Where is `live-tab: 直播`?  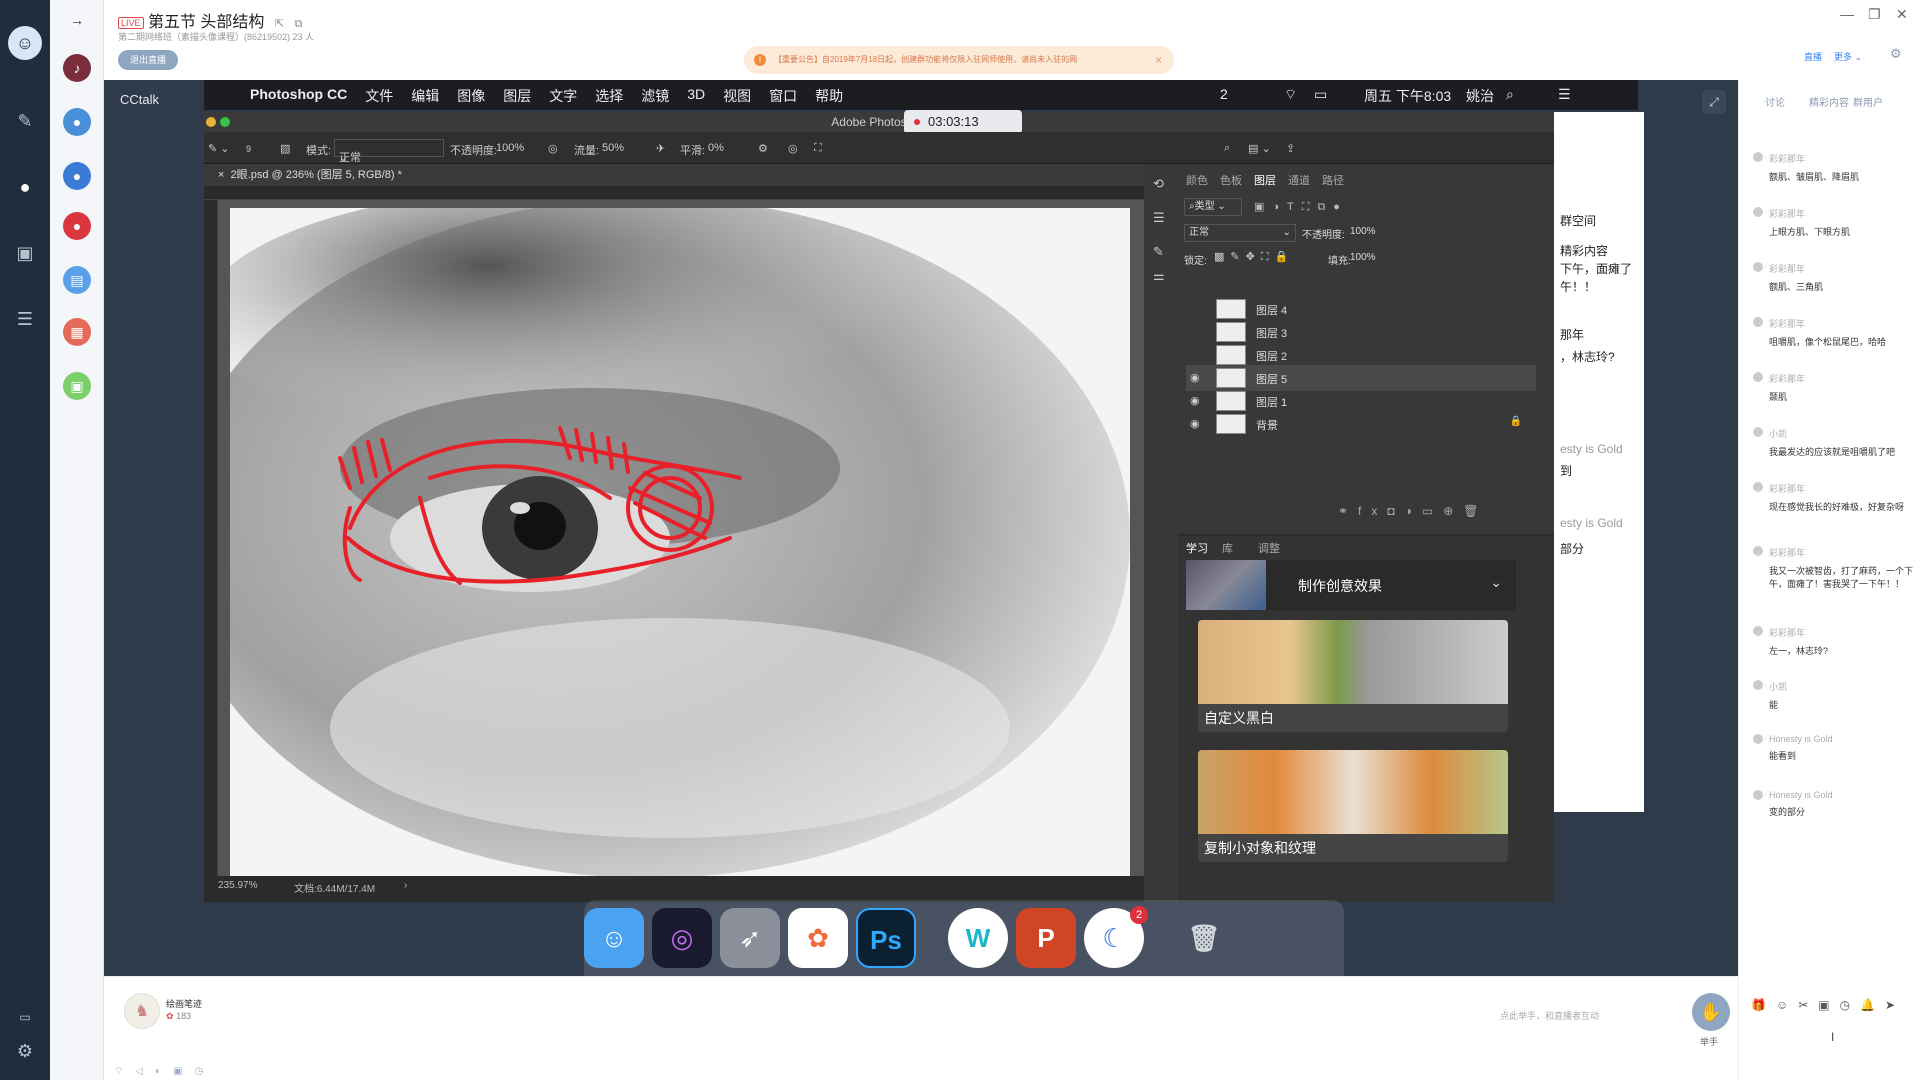 live-tab: 直播 is located at coordinates (1813, 56).